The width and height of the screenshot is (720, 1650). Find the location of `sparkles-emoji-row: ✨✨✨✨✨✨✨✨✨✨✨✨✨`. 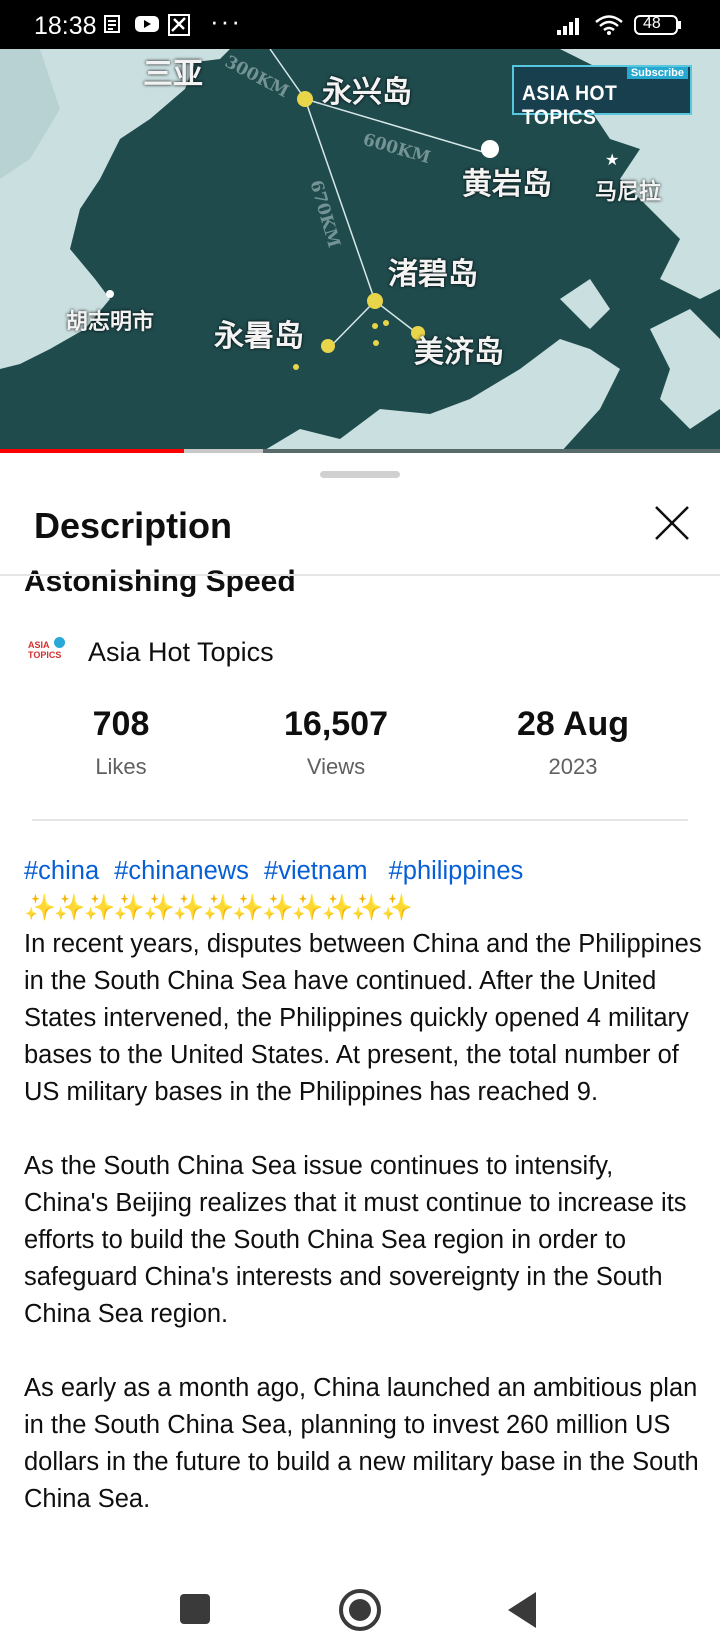

sparkles-emoji-row: ✨✨✨✨✨✨✨✨✨✨✨✨✨ is located at coordinates (218, 908).